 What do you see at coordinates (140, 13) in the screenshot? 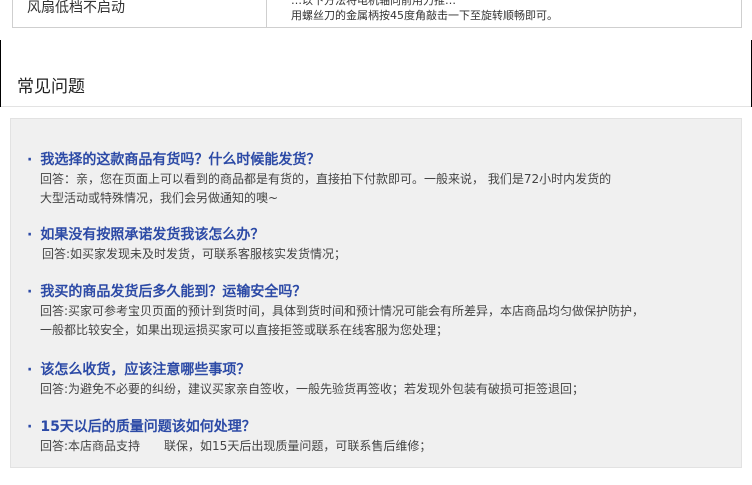
I see `spec-table-label-cell: 风扇低档不启动` at bounding box center [140, 13].